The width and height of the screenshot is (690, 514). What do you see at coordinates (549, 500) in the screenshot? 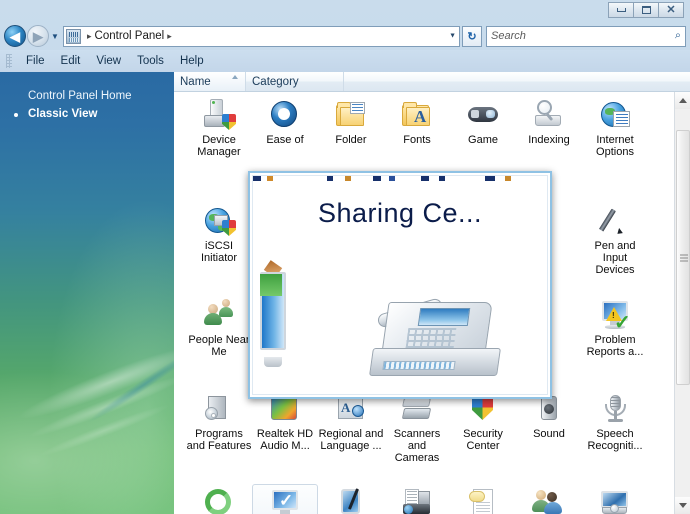
I see `grid-item-user-accounts: User` at bounding box center [549, 500].